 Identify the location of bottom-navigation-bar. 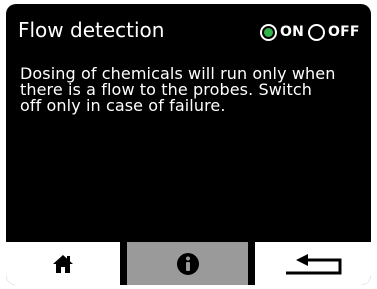
(188, 263).